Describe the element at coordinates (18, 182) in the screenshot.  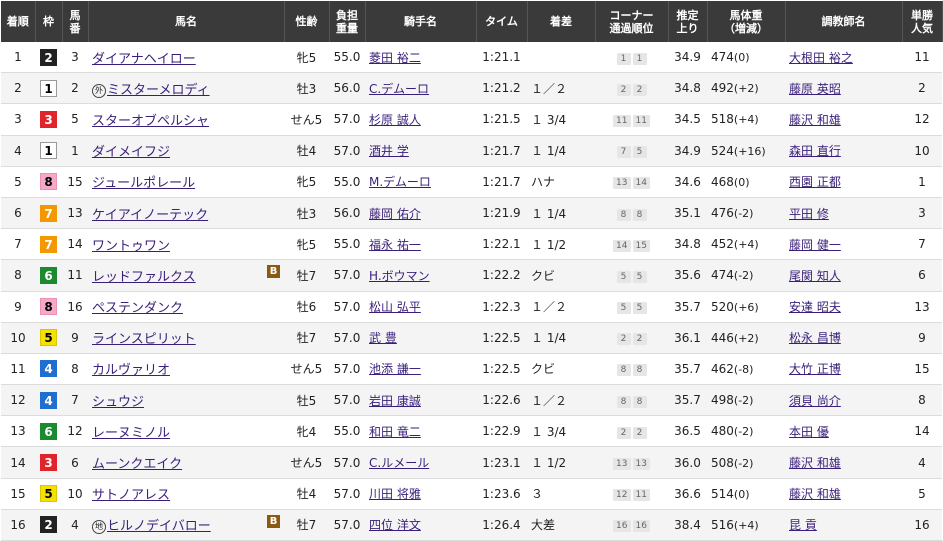
I see `rank-cell: 5` at that location.